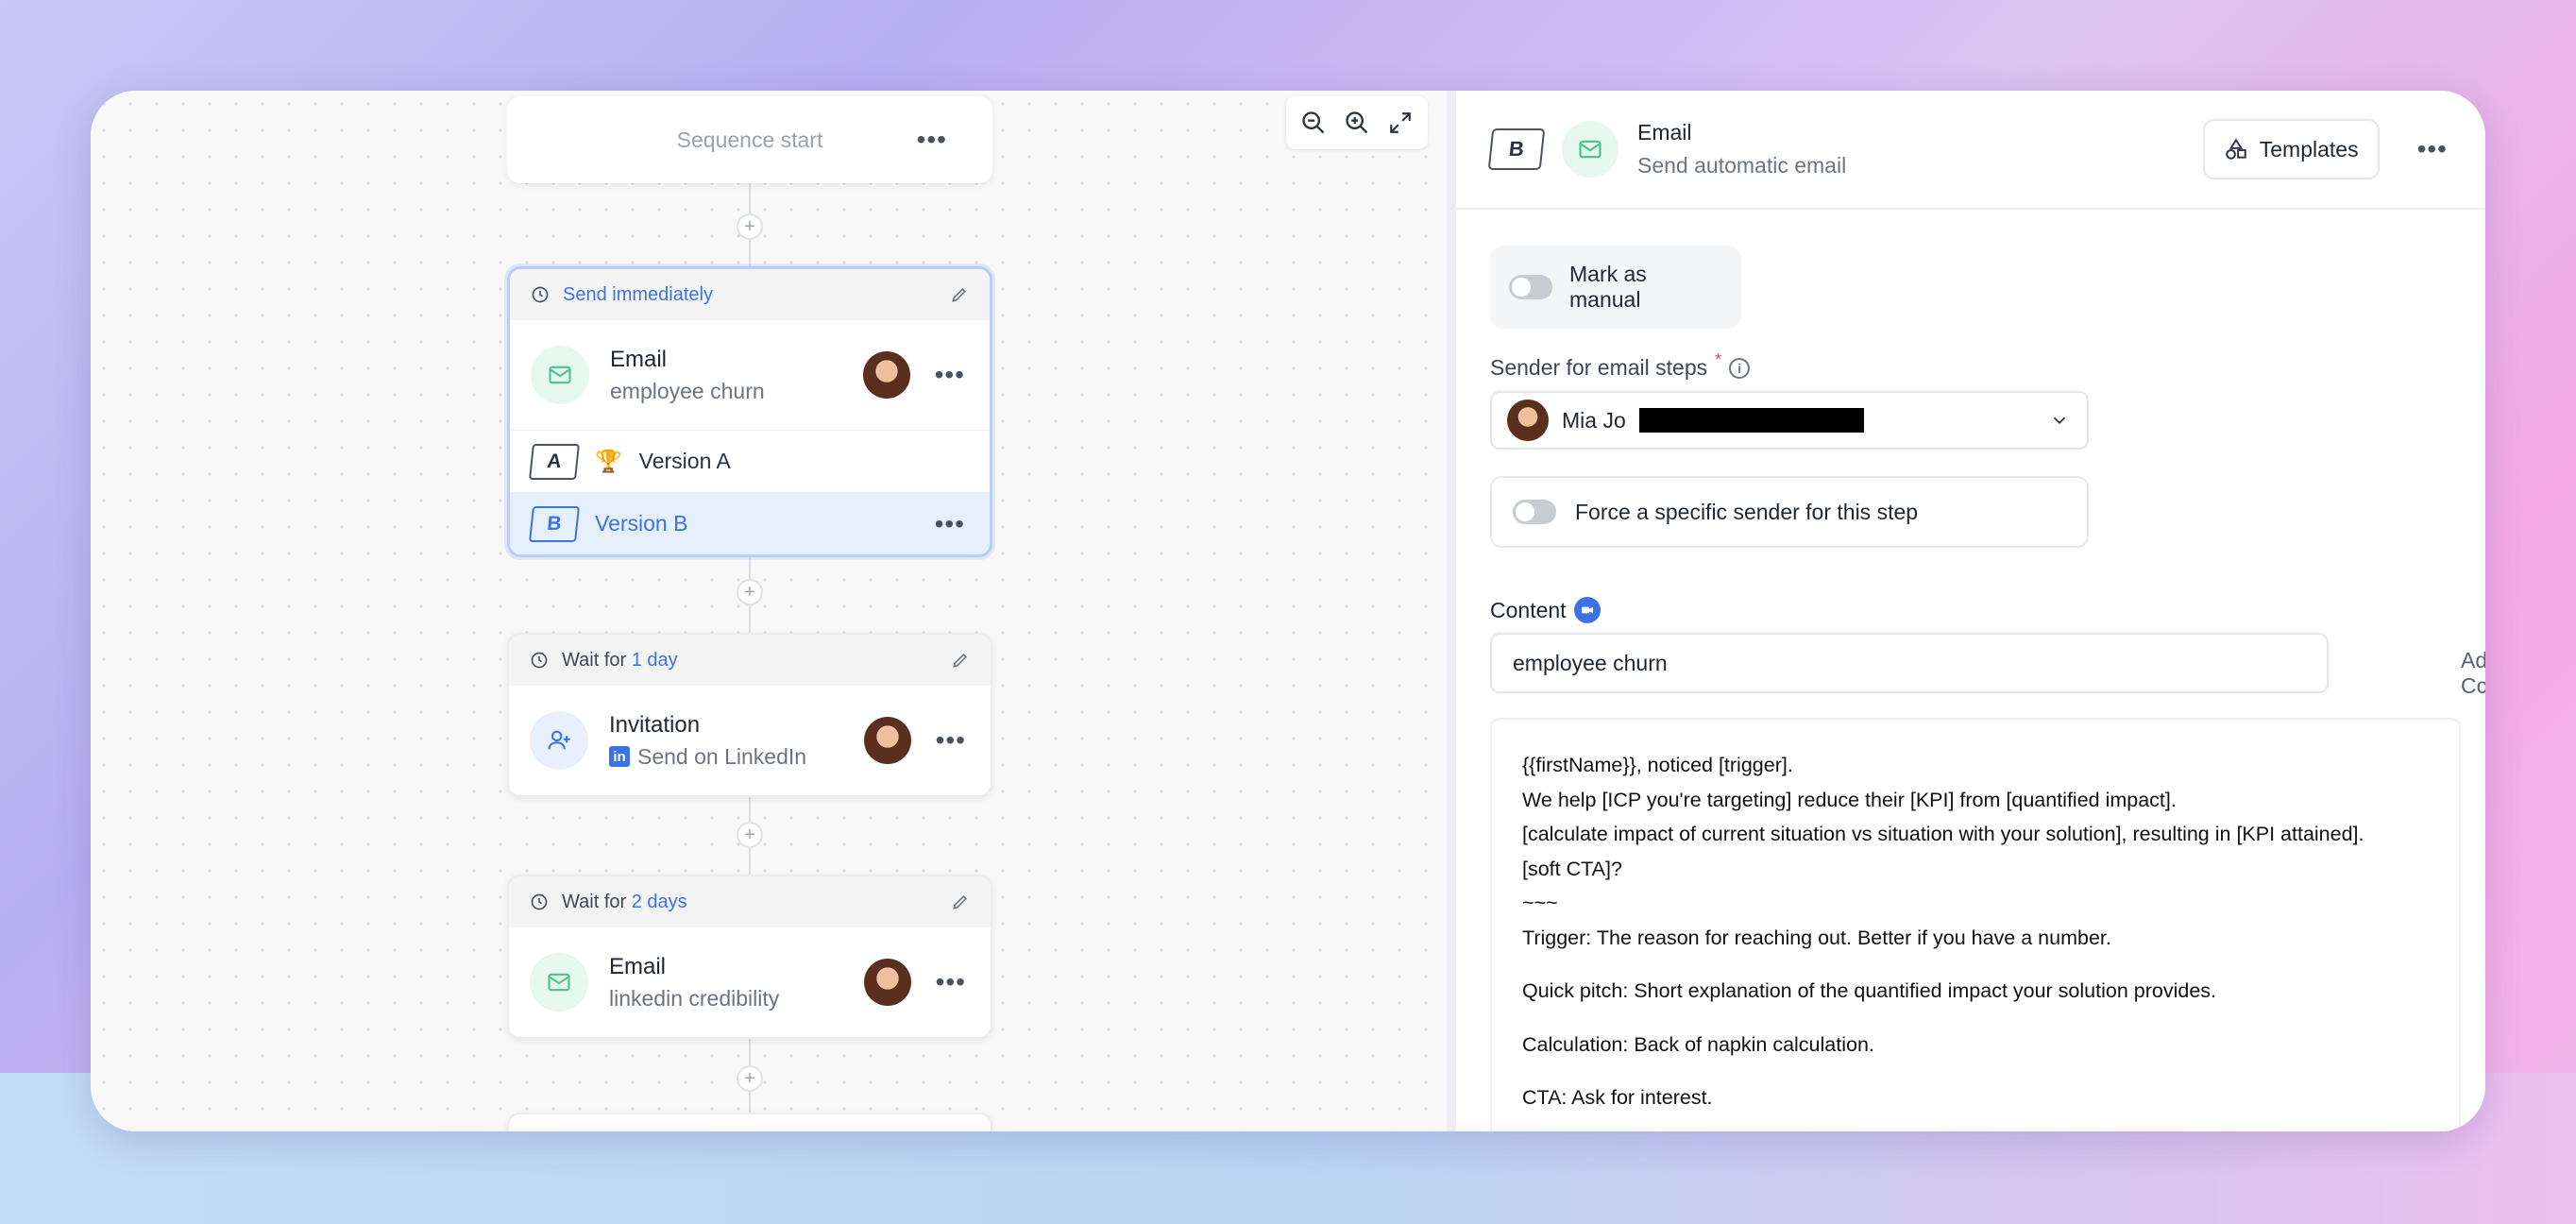  Describe the element at coordinates (1617, 1098) in the screenshot. I see `body-line: CTA: Ask for interest.` at that location.